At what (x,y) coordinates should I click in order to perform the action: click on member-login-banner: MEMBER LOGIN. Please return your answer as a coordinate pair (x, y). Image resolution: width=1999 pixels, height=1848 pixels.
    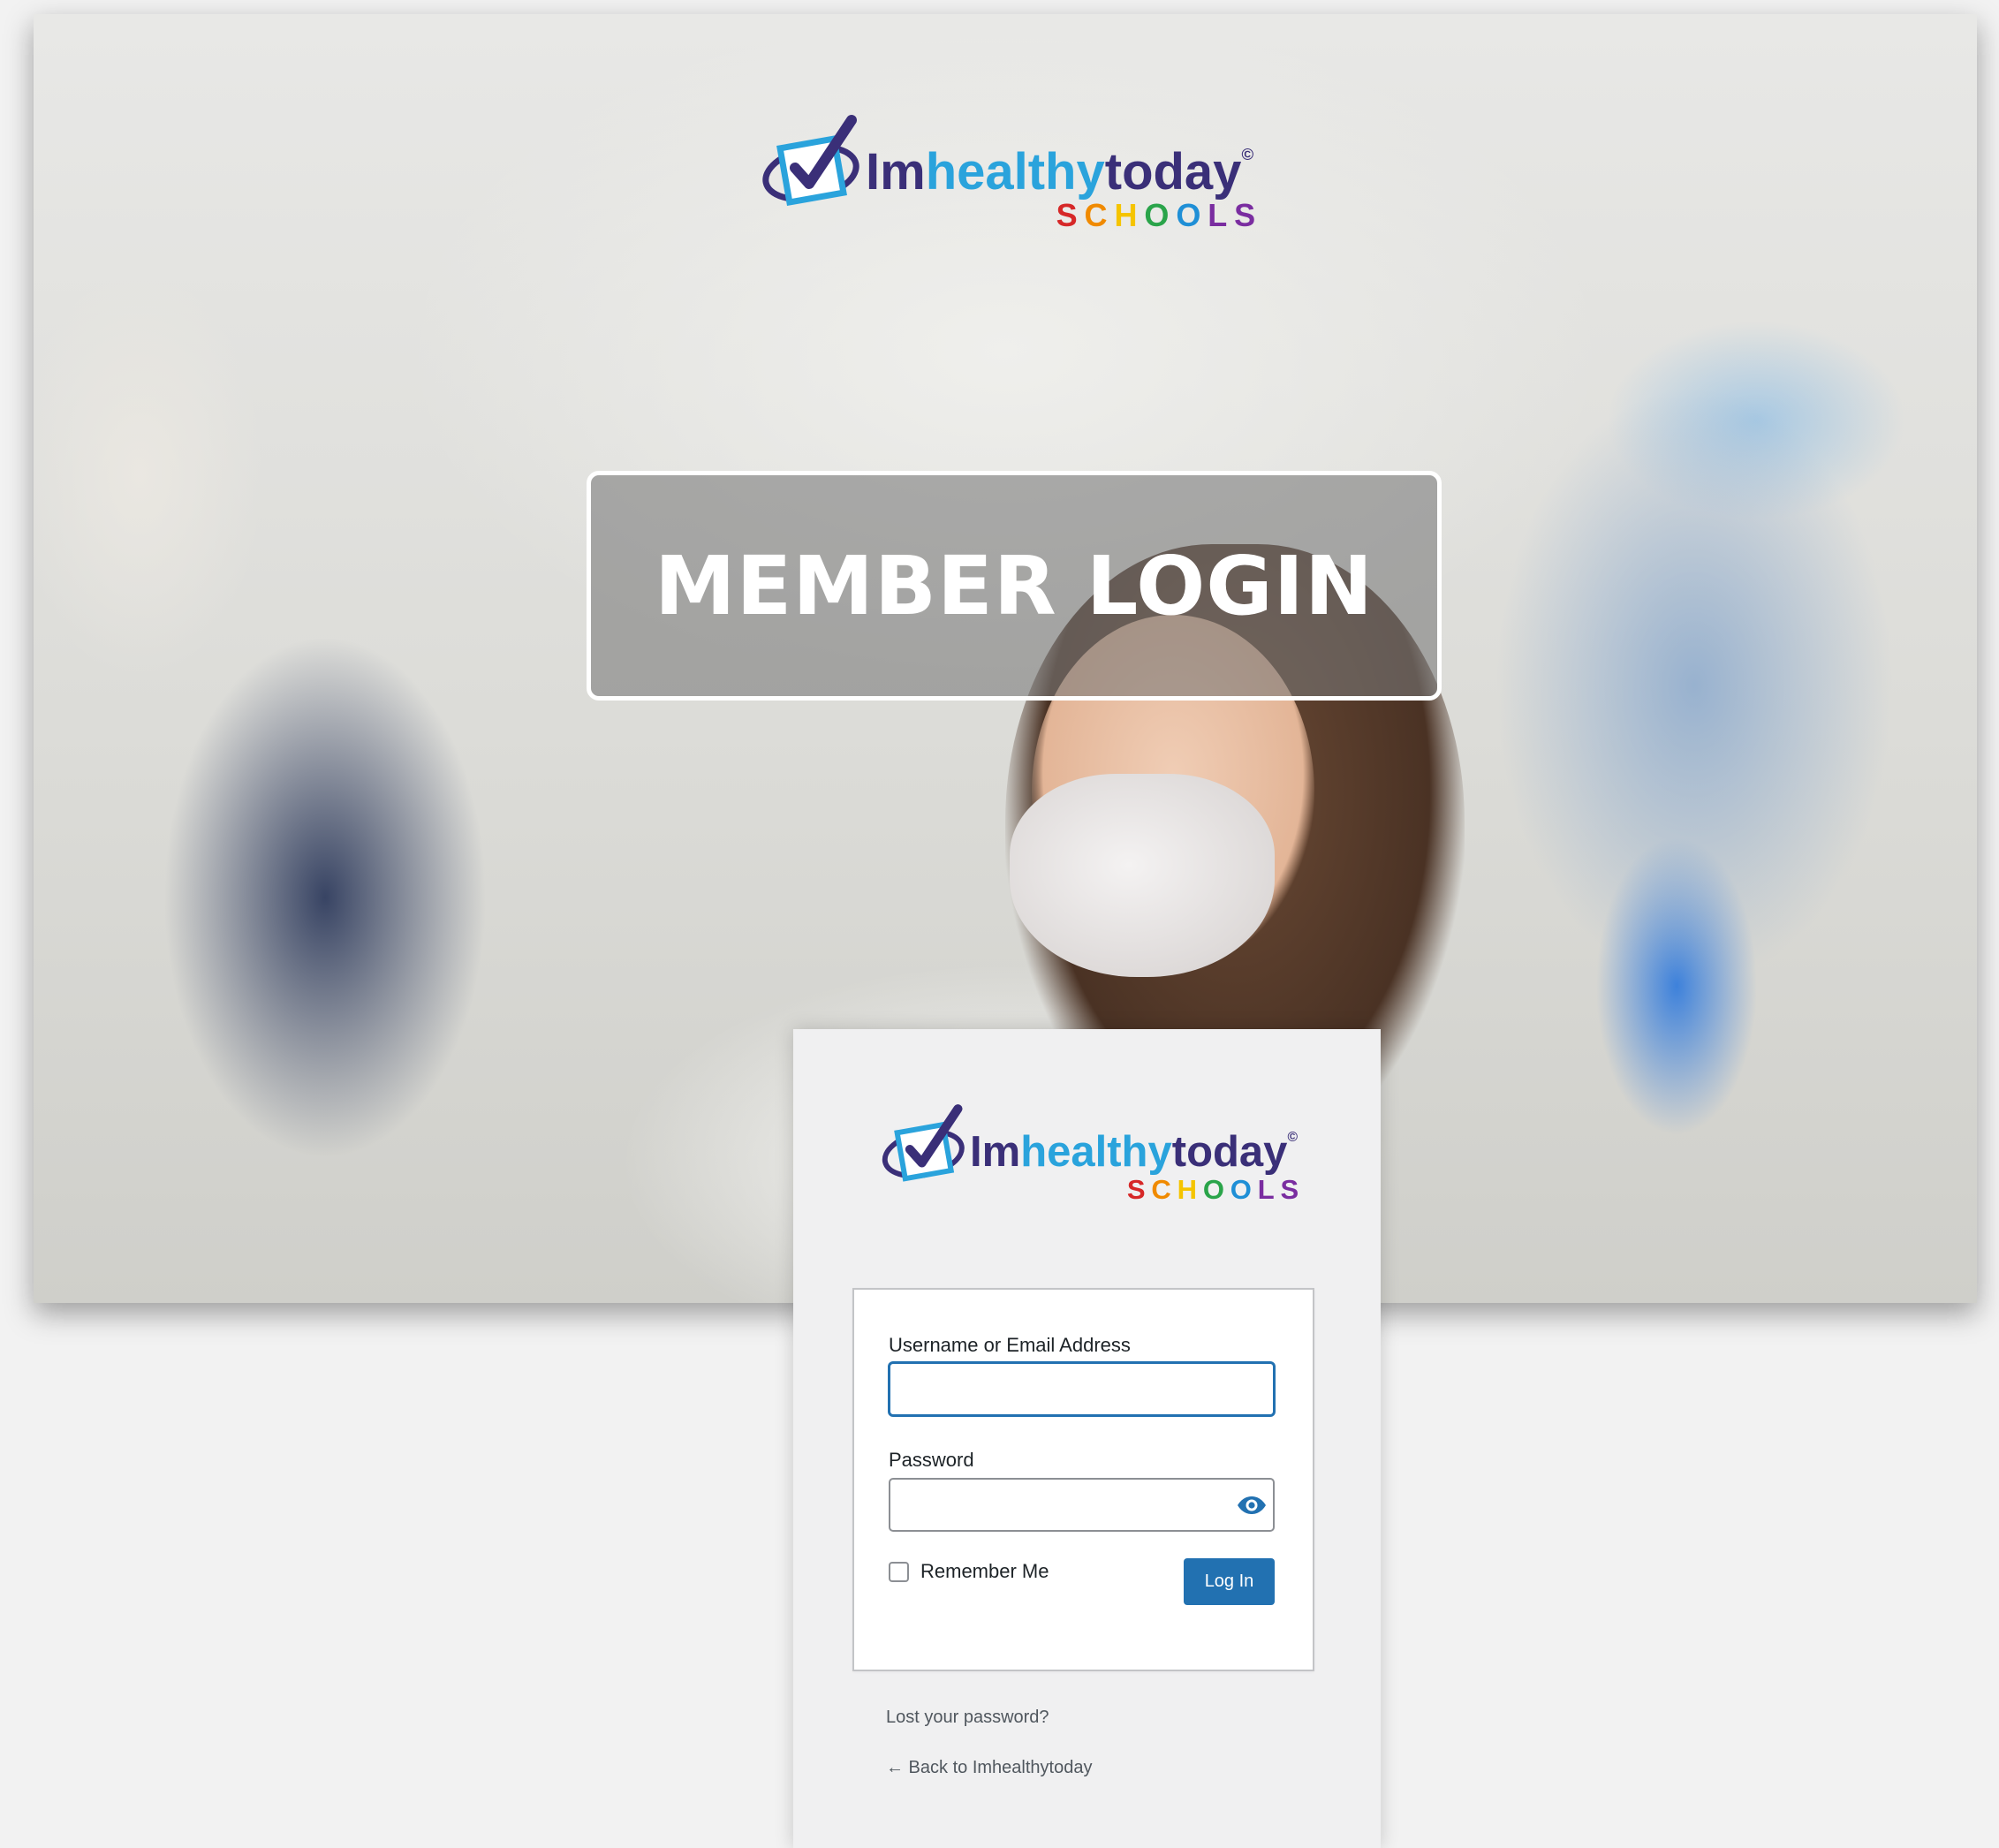
    Looking at the image, I should click on (1014, 586).